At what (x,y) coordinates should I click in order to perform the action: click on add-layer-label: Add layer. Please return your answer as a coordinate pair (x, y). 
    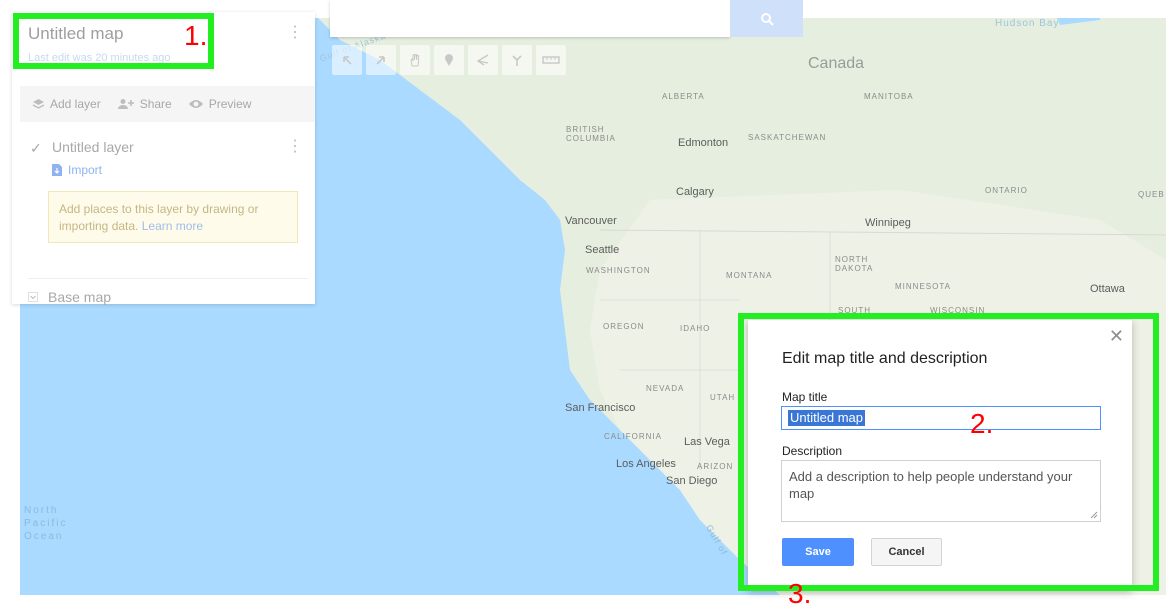
    Looking at the image, I should click on (75, 104).